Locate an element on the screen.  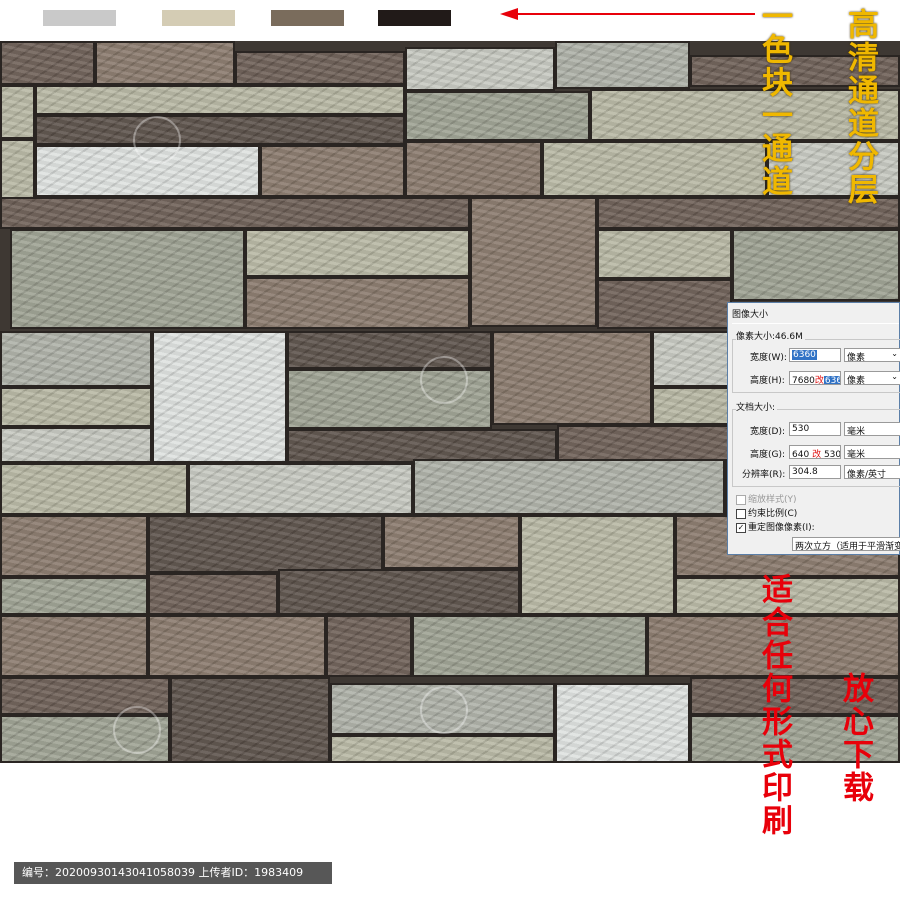
caption-print-ready: 适合任何形式印刷 is located at coordinates (774, 705).